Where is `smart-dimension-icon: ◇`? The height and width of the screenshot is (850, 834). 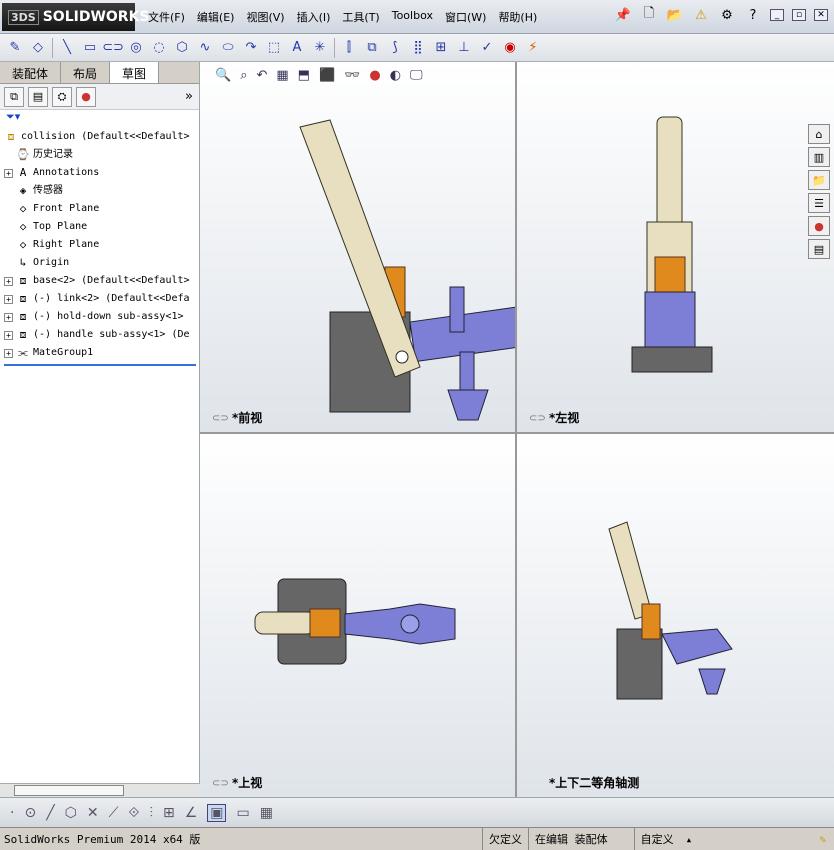 smart-dimension-icon: ◇ is located at coordinates (38, 48).